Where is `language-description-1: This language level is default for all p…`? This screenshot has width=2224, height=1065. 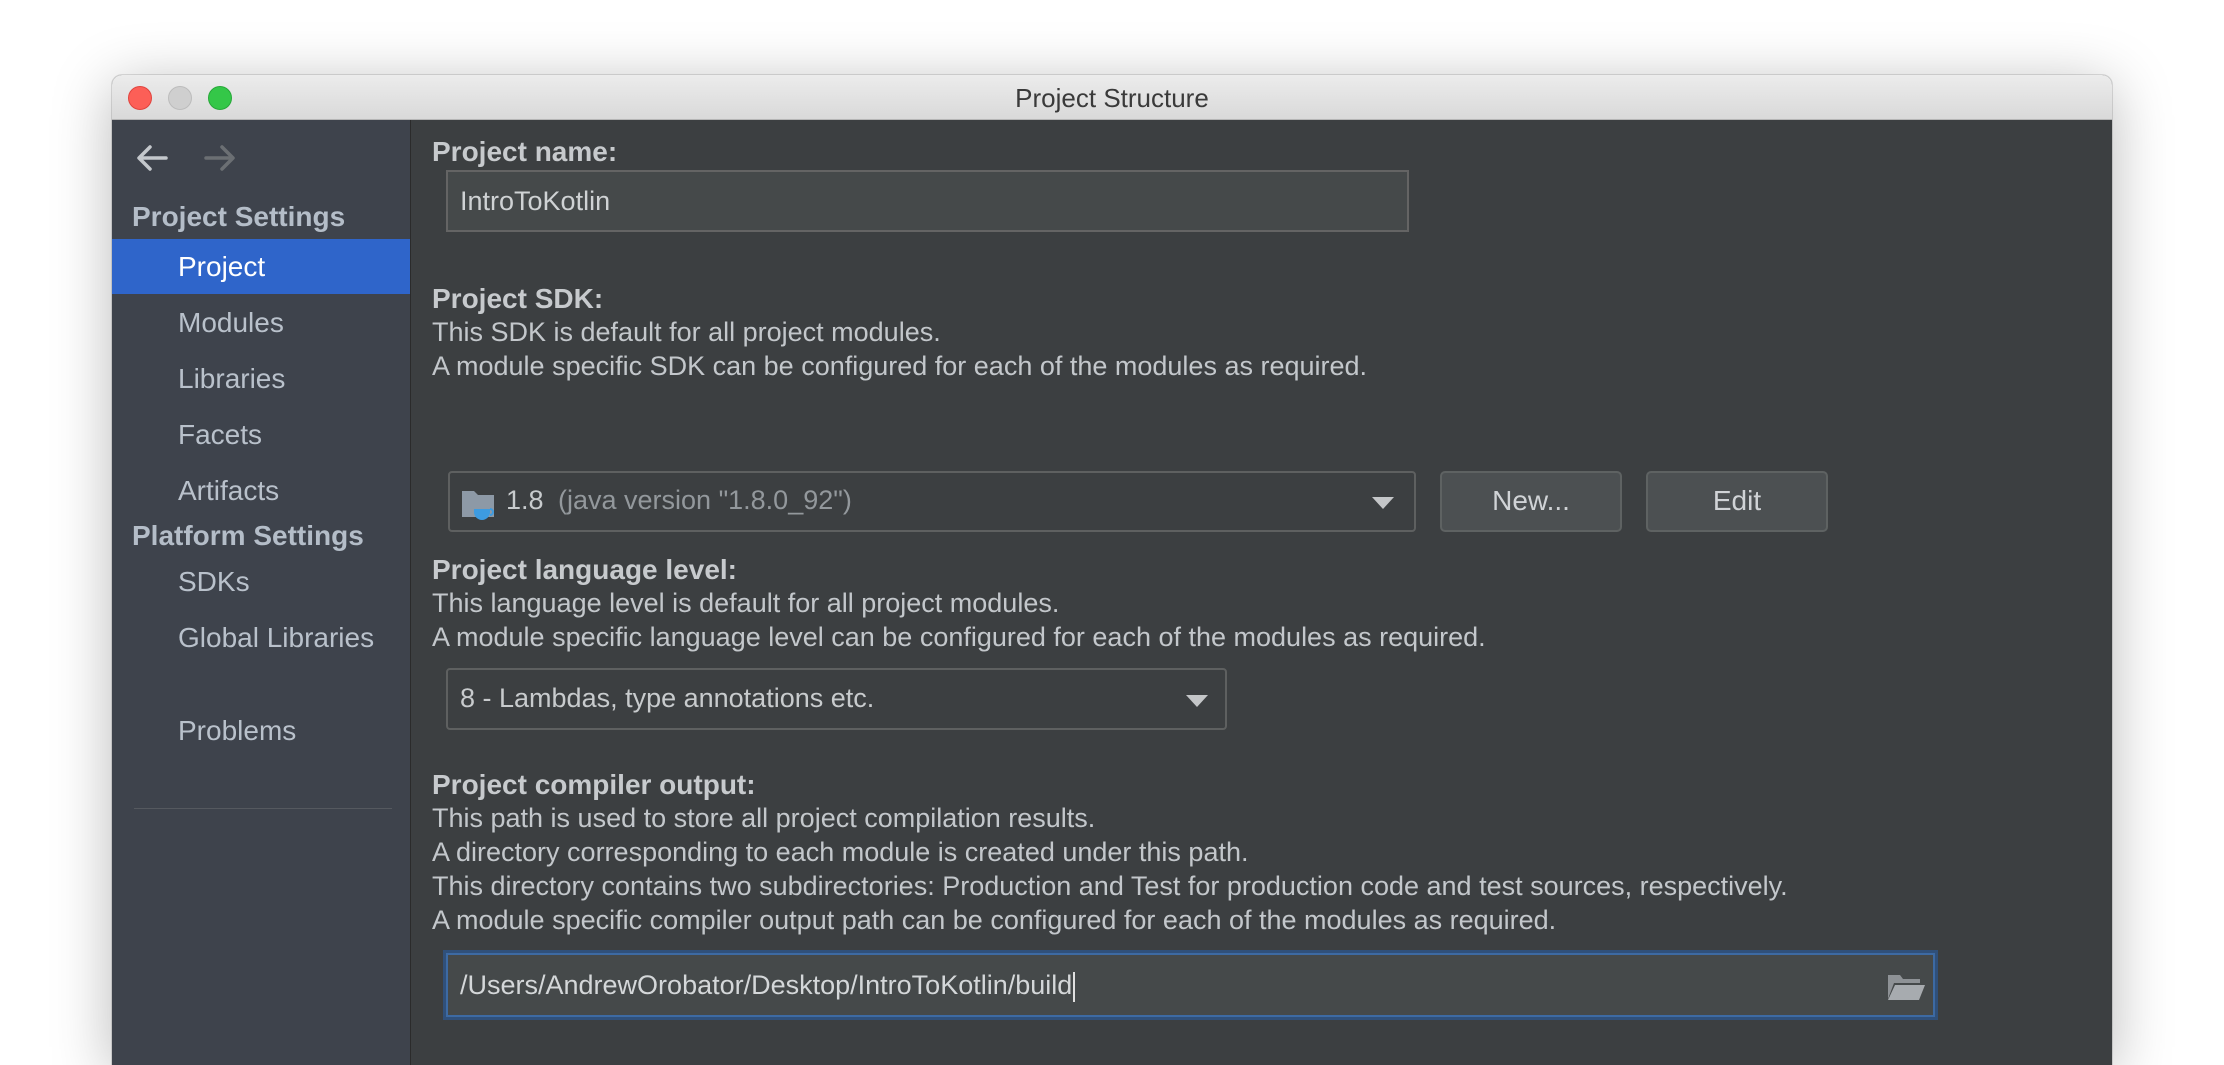
language-description-1: This language level is default for all p… is located at coordinates (746, 603).